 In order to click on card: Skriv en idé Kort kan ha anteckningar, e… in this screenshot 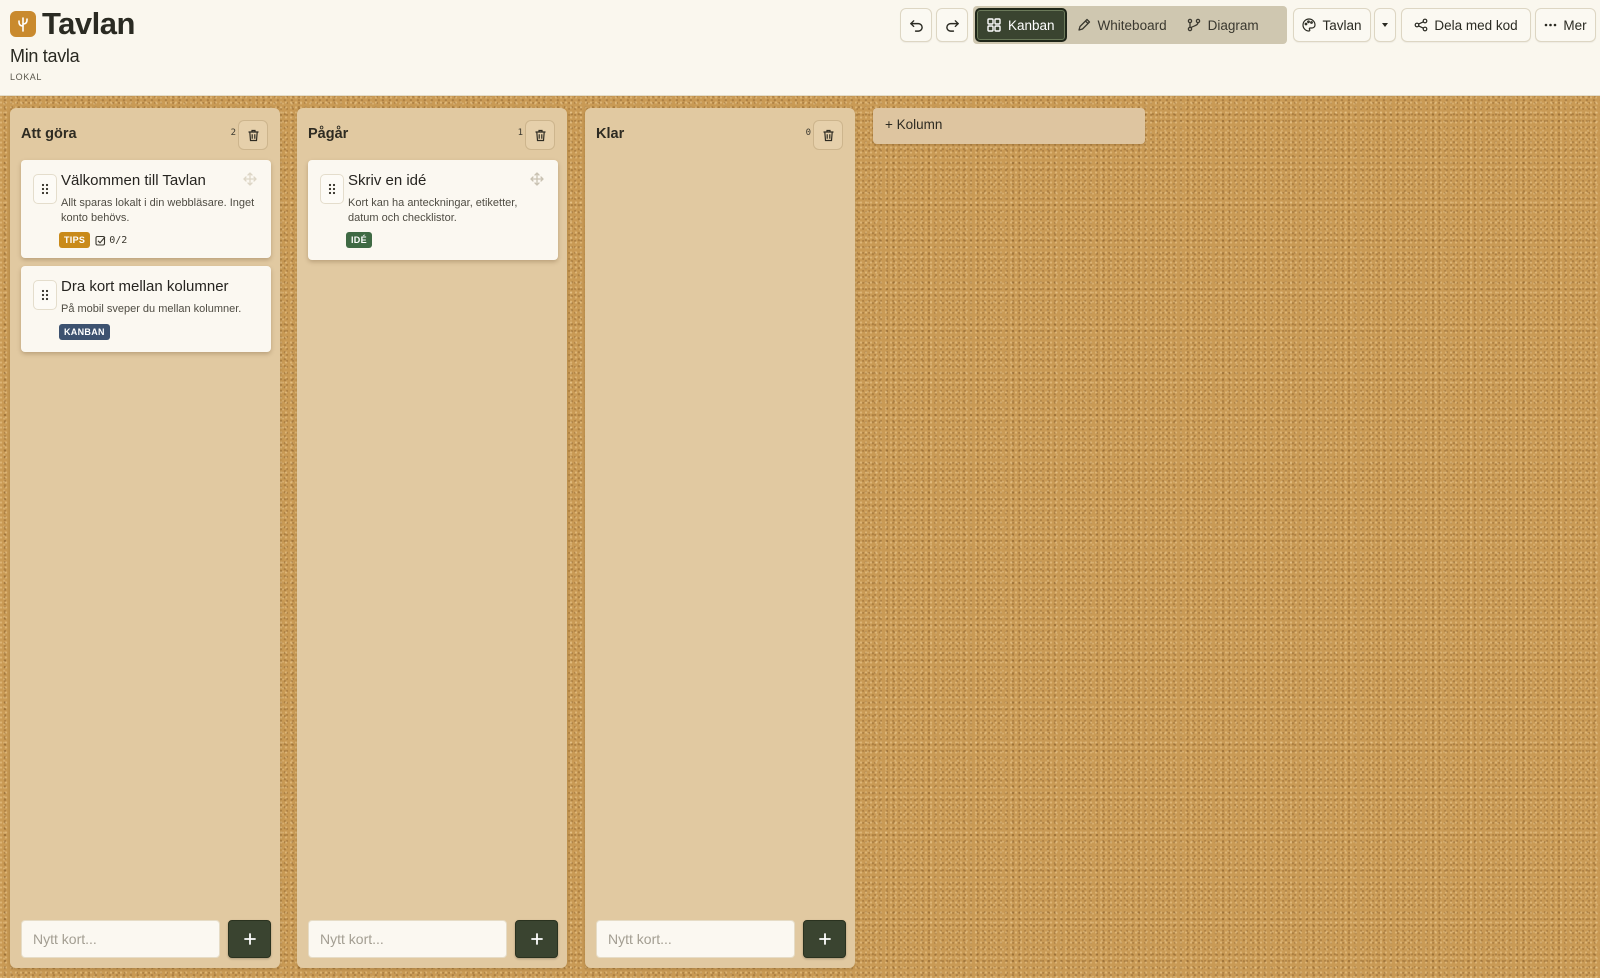, I will do `click(433, 210)`.